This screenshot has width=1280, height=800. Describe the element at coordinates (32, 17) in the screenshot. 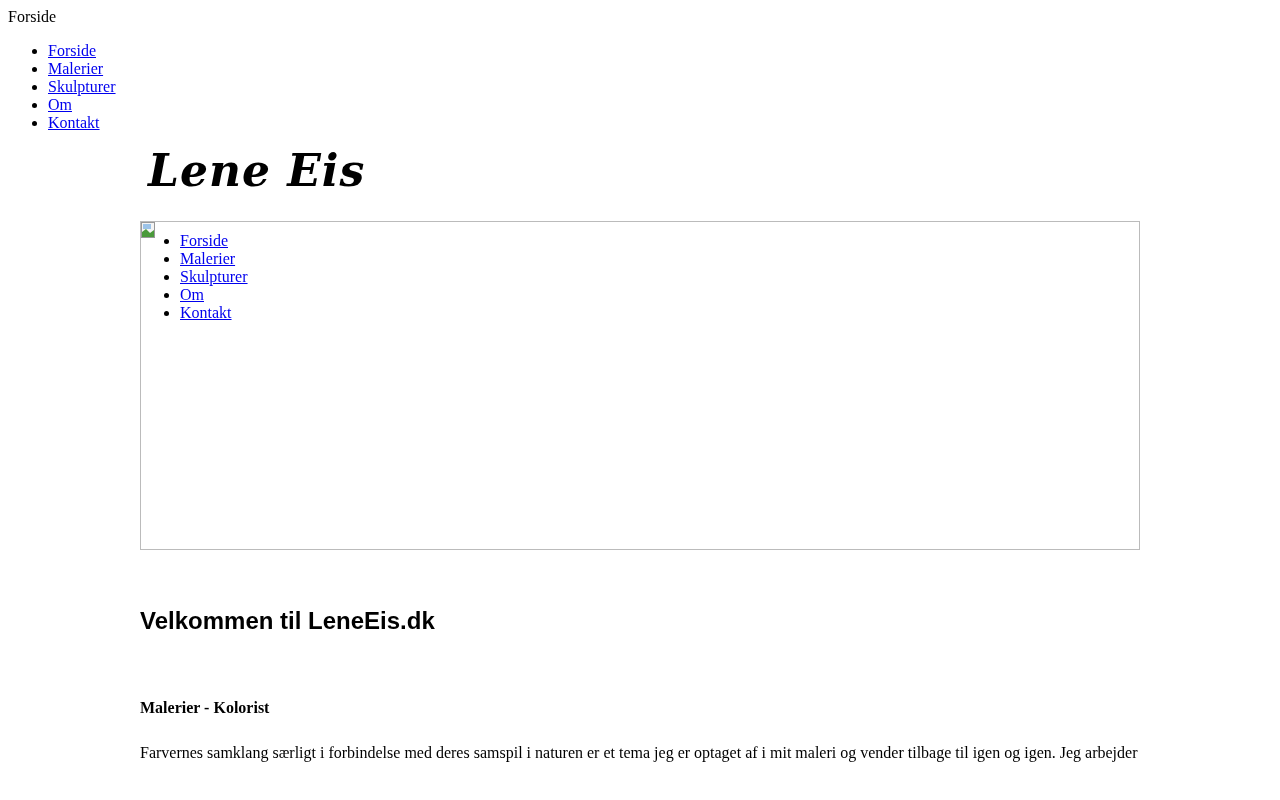

I see `page-title: Forside` at that location.